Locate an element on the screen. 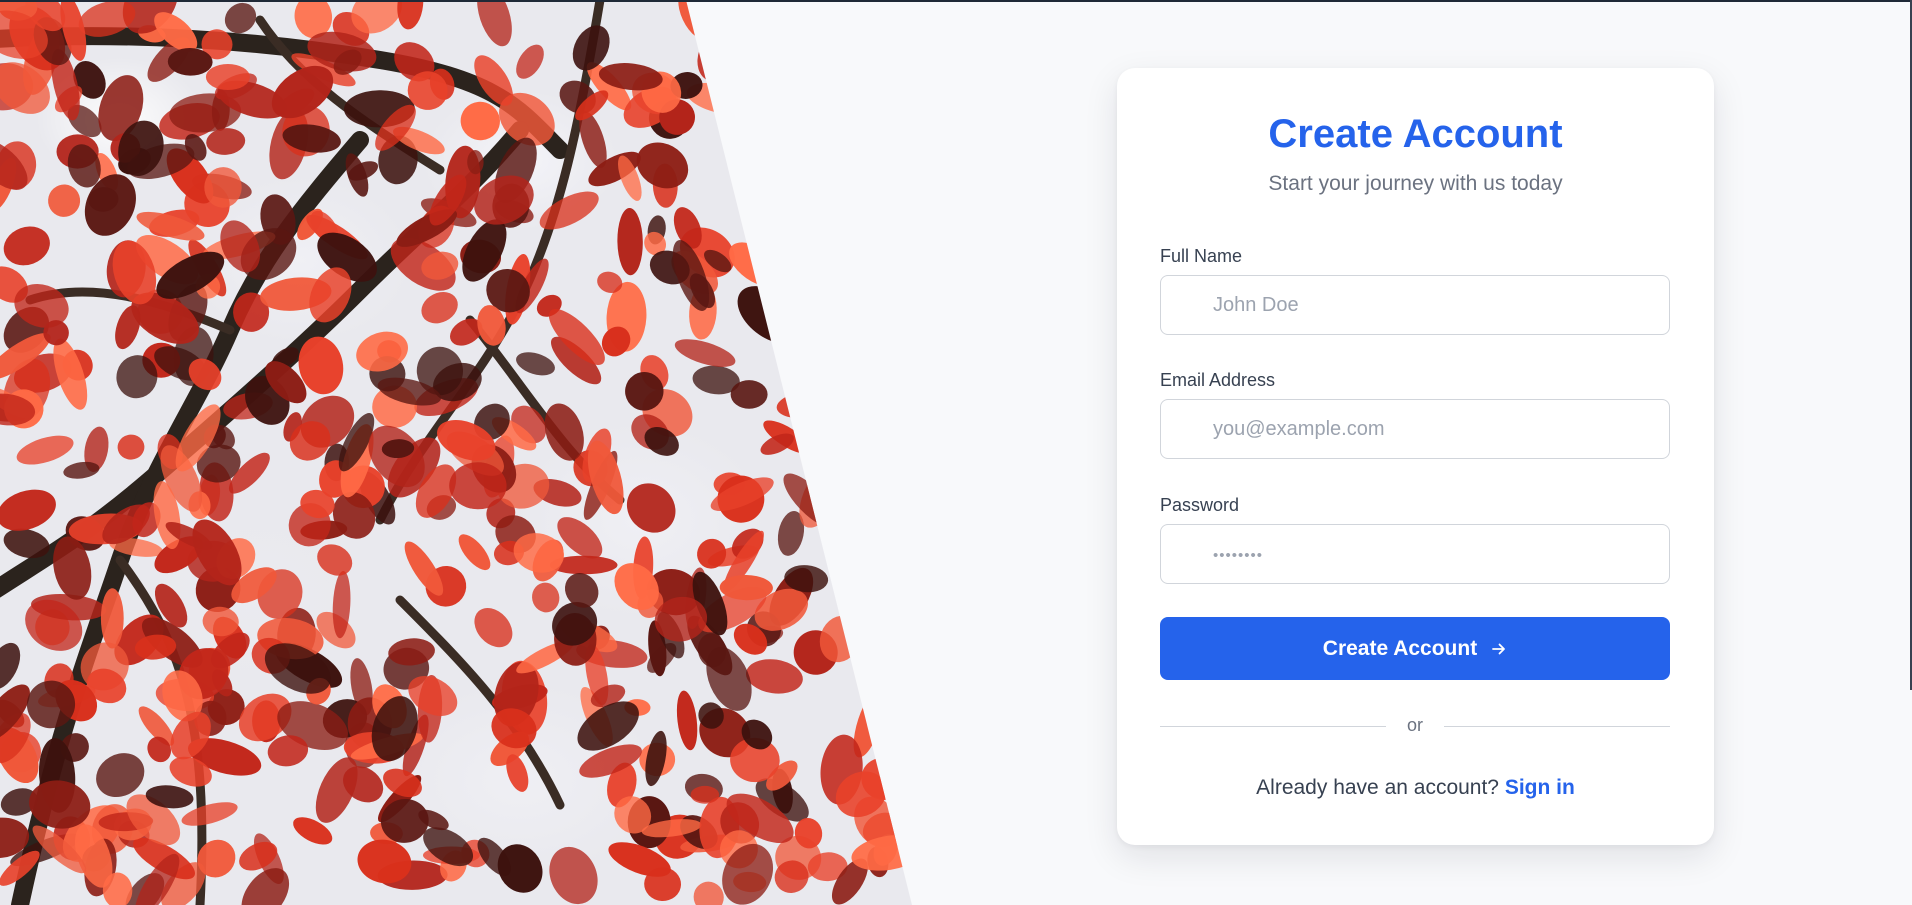 The image size is (1912, 905). divider-text: or is located at coordinates (1414, 725).